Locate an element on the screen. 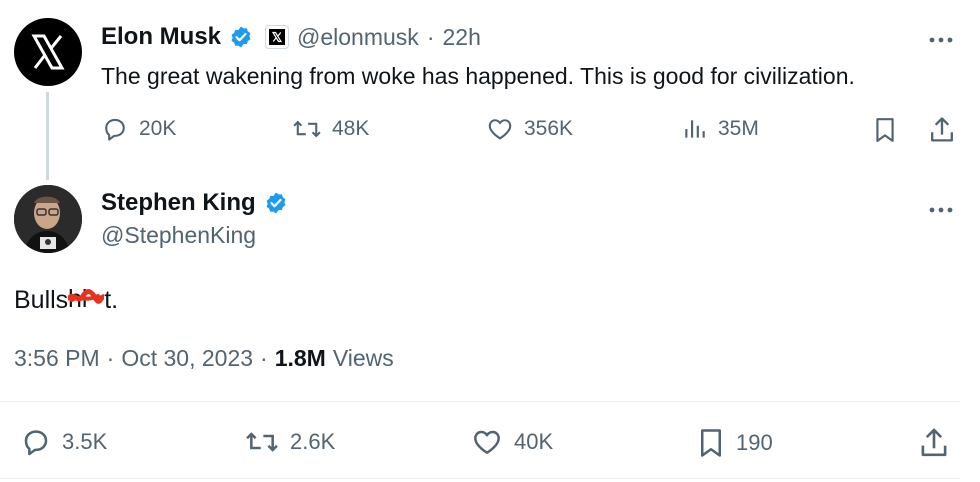  stephen-king-avatar is located at coordinates (48, 219).